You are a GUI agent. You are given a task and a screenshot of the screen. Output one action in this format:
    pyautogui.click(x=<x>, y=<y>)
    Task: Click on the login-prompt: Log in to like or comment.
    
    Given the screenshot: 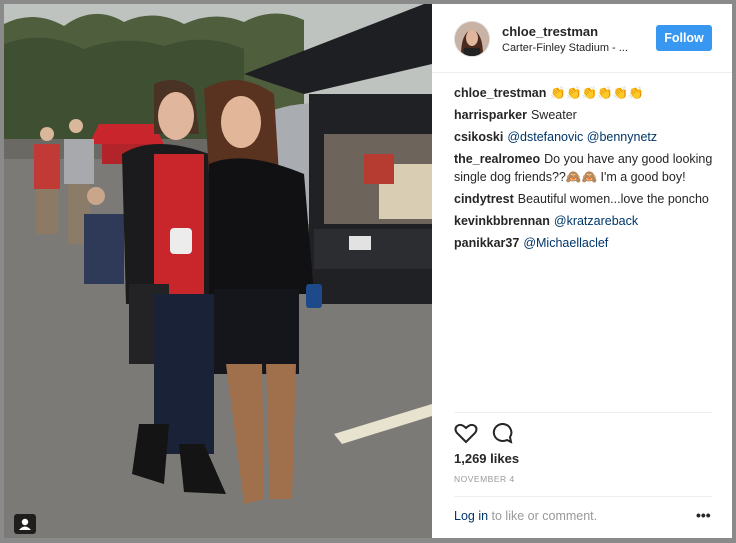 What is the action you would take?
    pyautogui.click(x=525, y=516)
    